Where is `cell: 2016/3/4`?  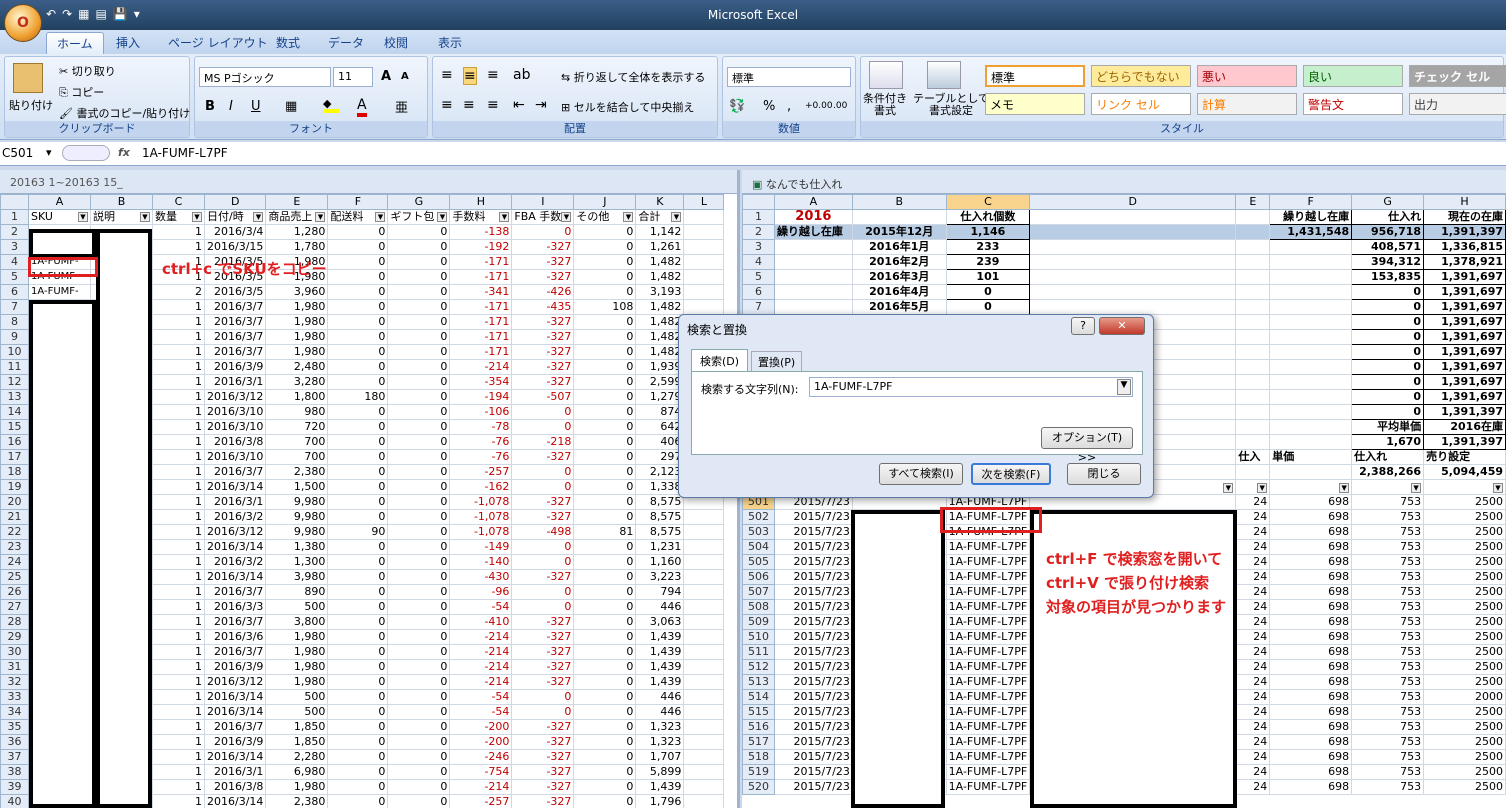 cell: 2016/3/4 is located at coordinates (235, 232).